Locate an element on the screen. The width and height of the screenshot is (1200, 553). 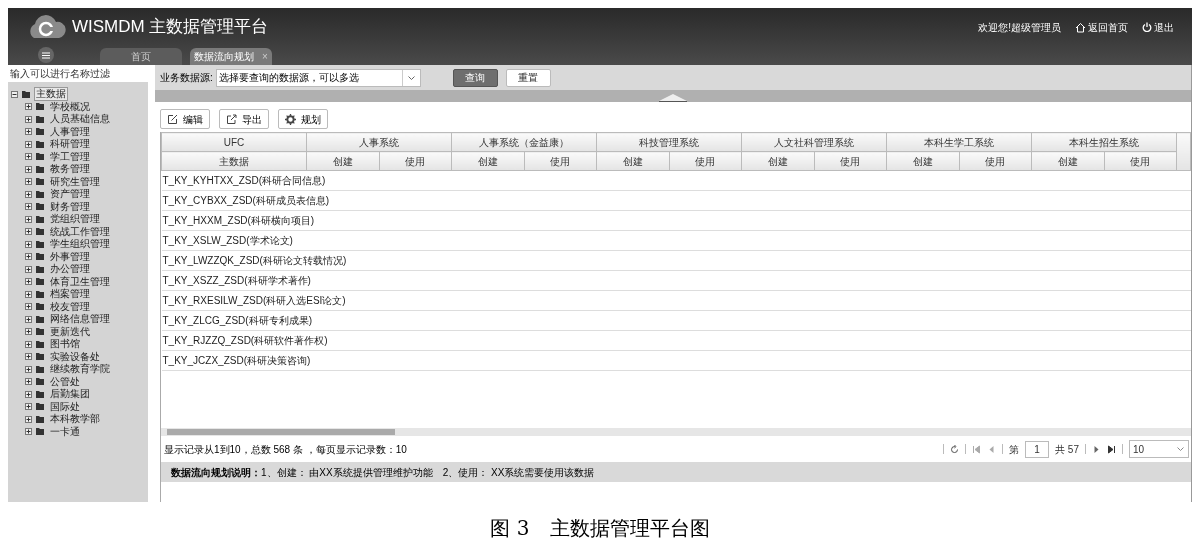
page-label: 第 is located at coordinates (1014, 449).